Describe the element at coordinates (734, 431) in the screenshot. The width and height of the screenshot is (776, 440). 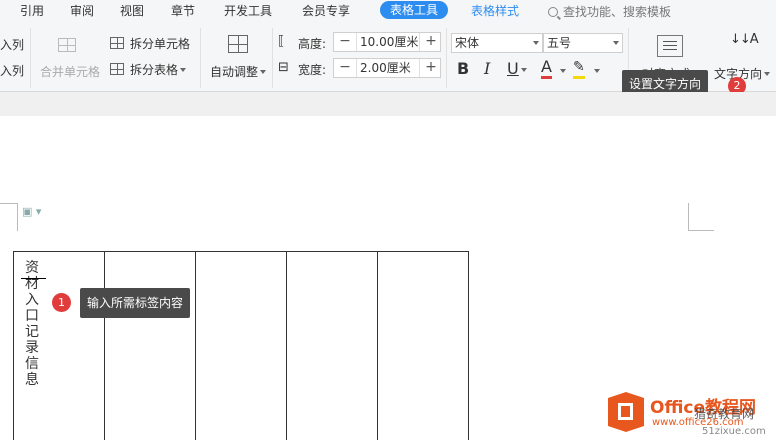
I see `watermark-sub: 51zixue.com` at that location.